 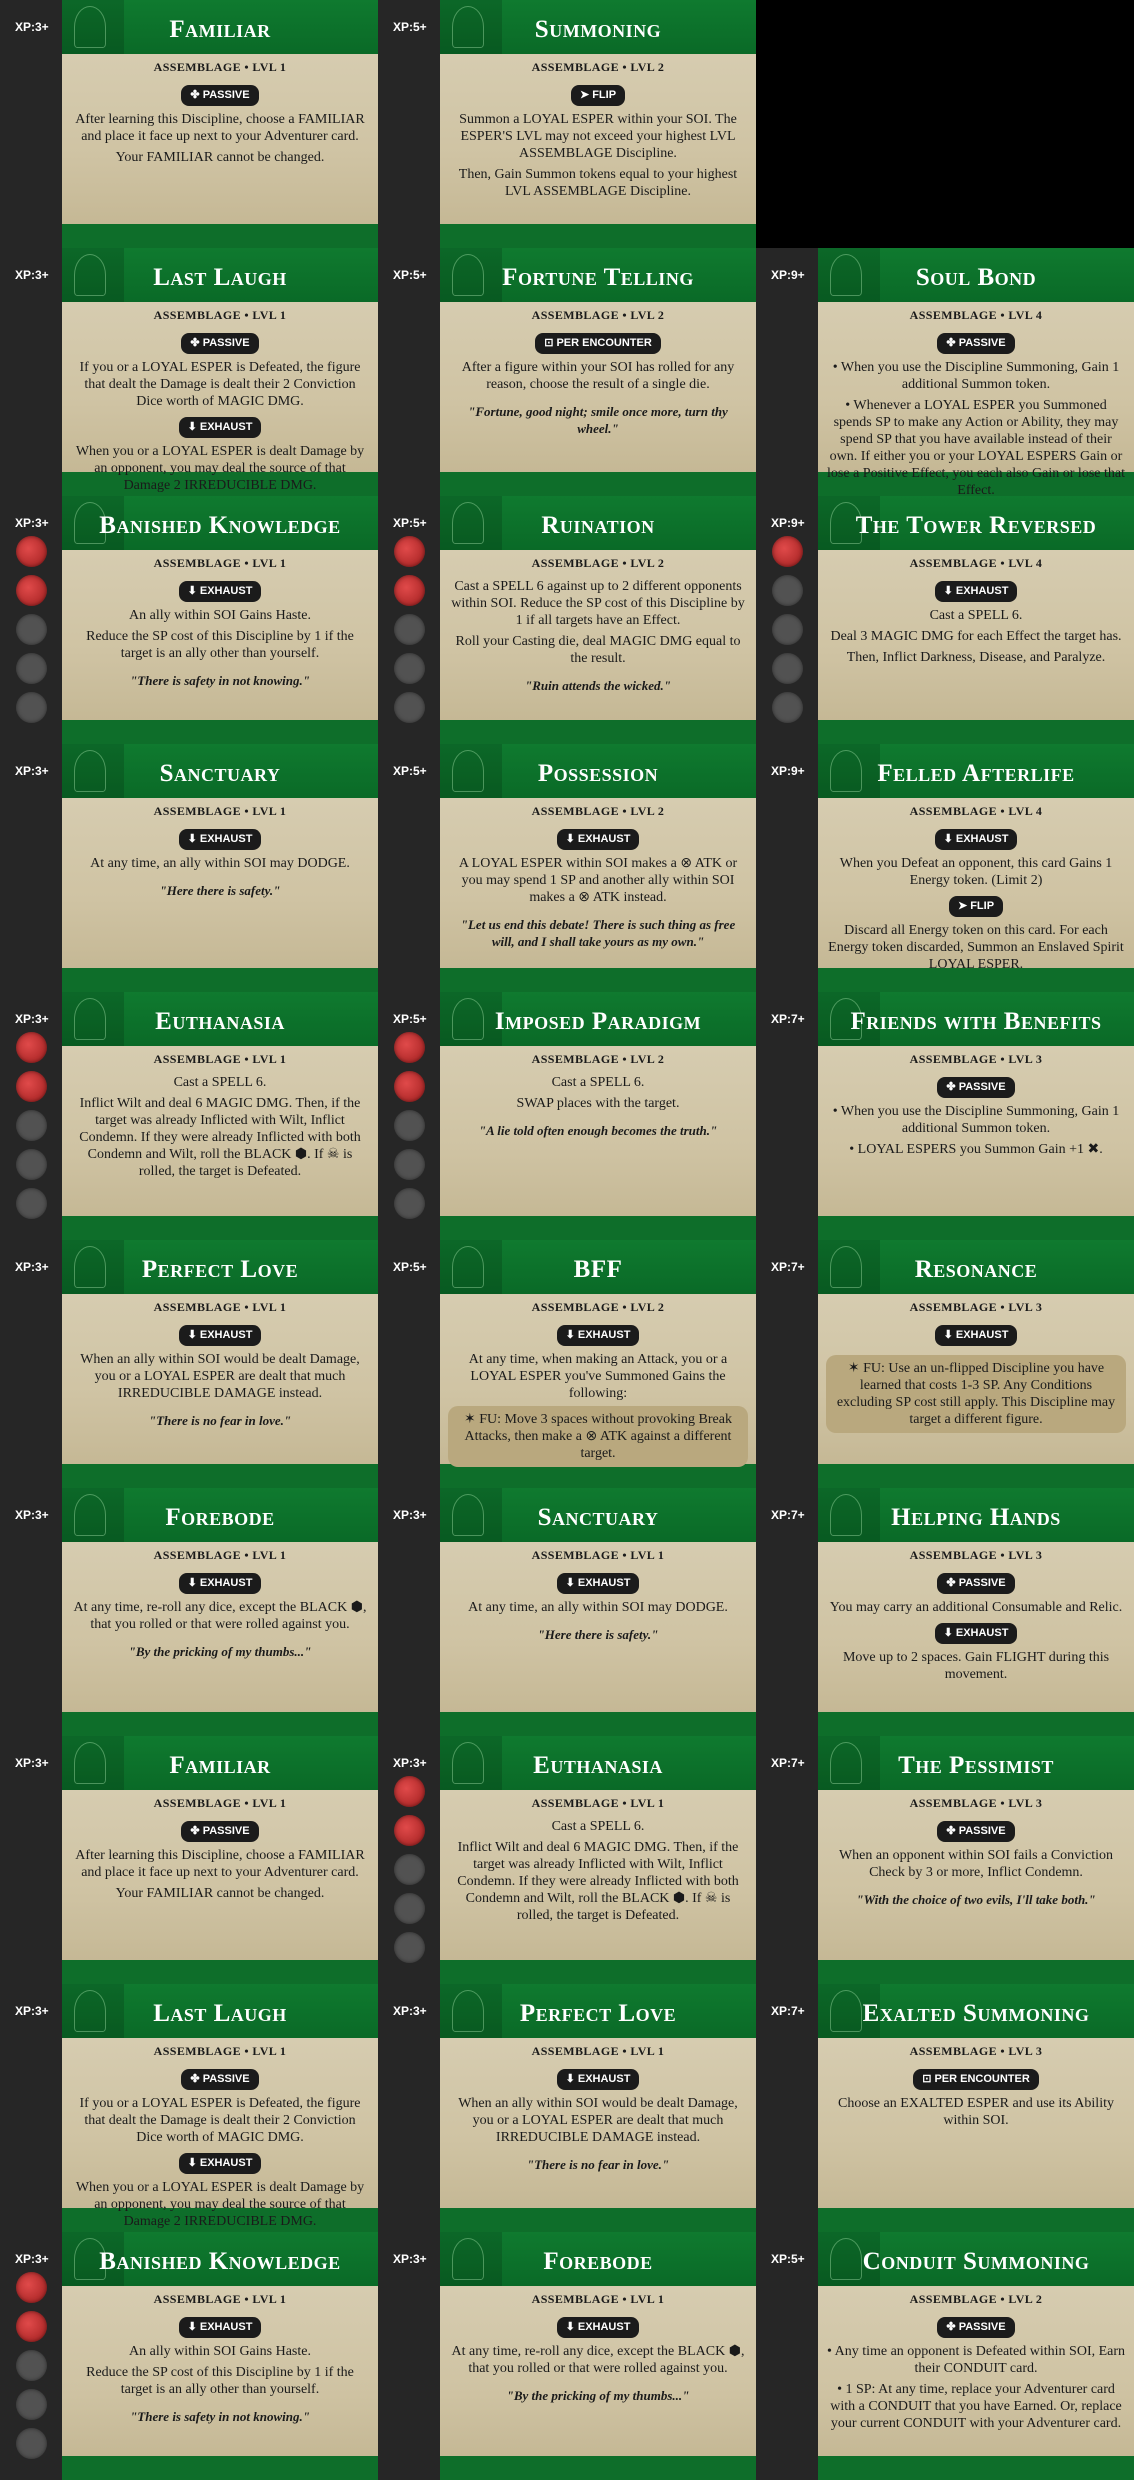 I want to click on card-title: Imposed Paradigm, so click(x=598, y=1021).